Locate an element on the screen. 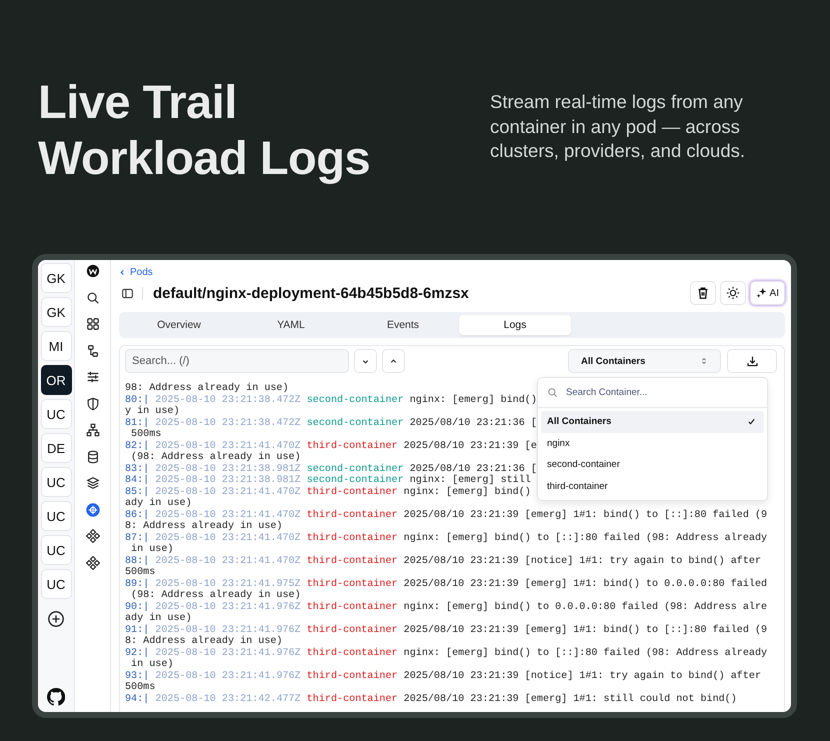 The image size is (830, 741). diagram-icon is located at coordinates (93, 351).